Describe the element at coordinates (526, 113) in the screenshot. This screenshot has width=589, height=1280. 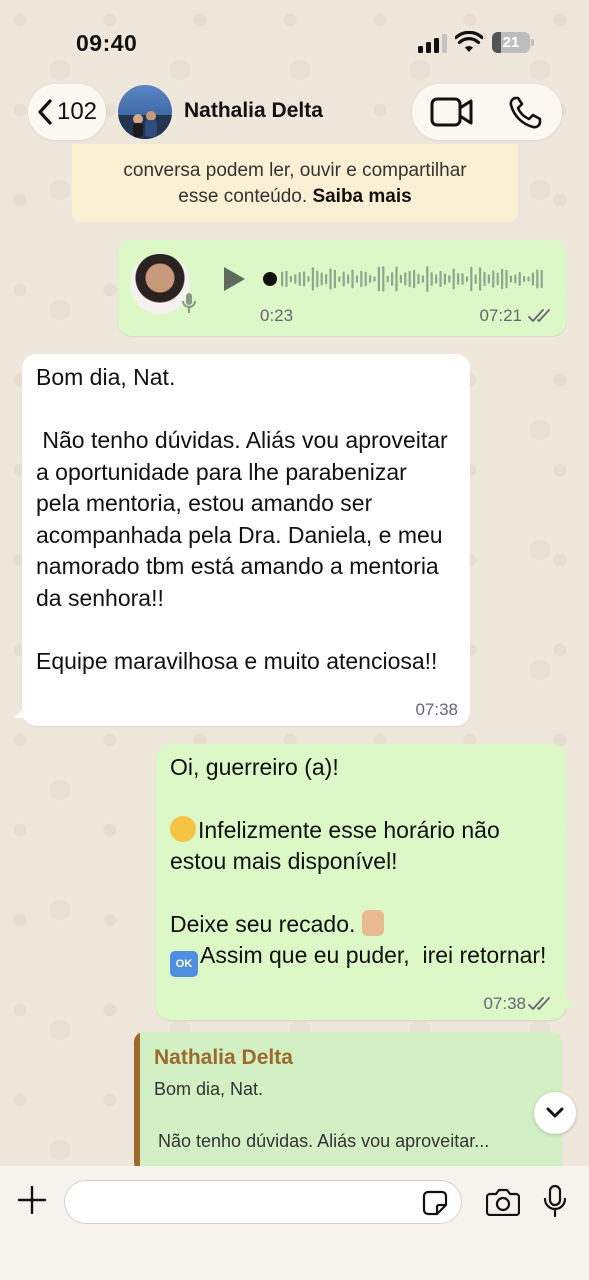
I see `voice-call-icon` at that location.